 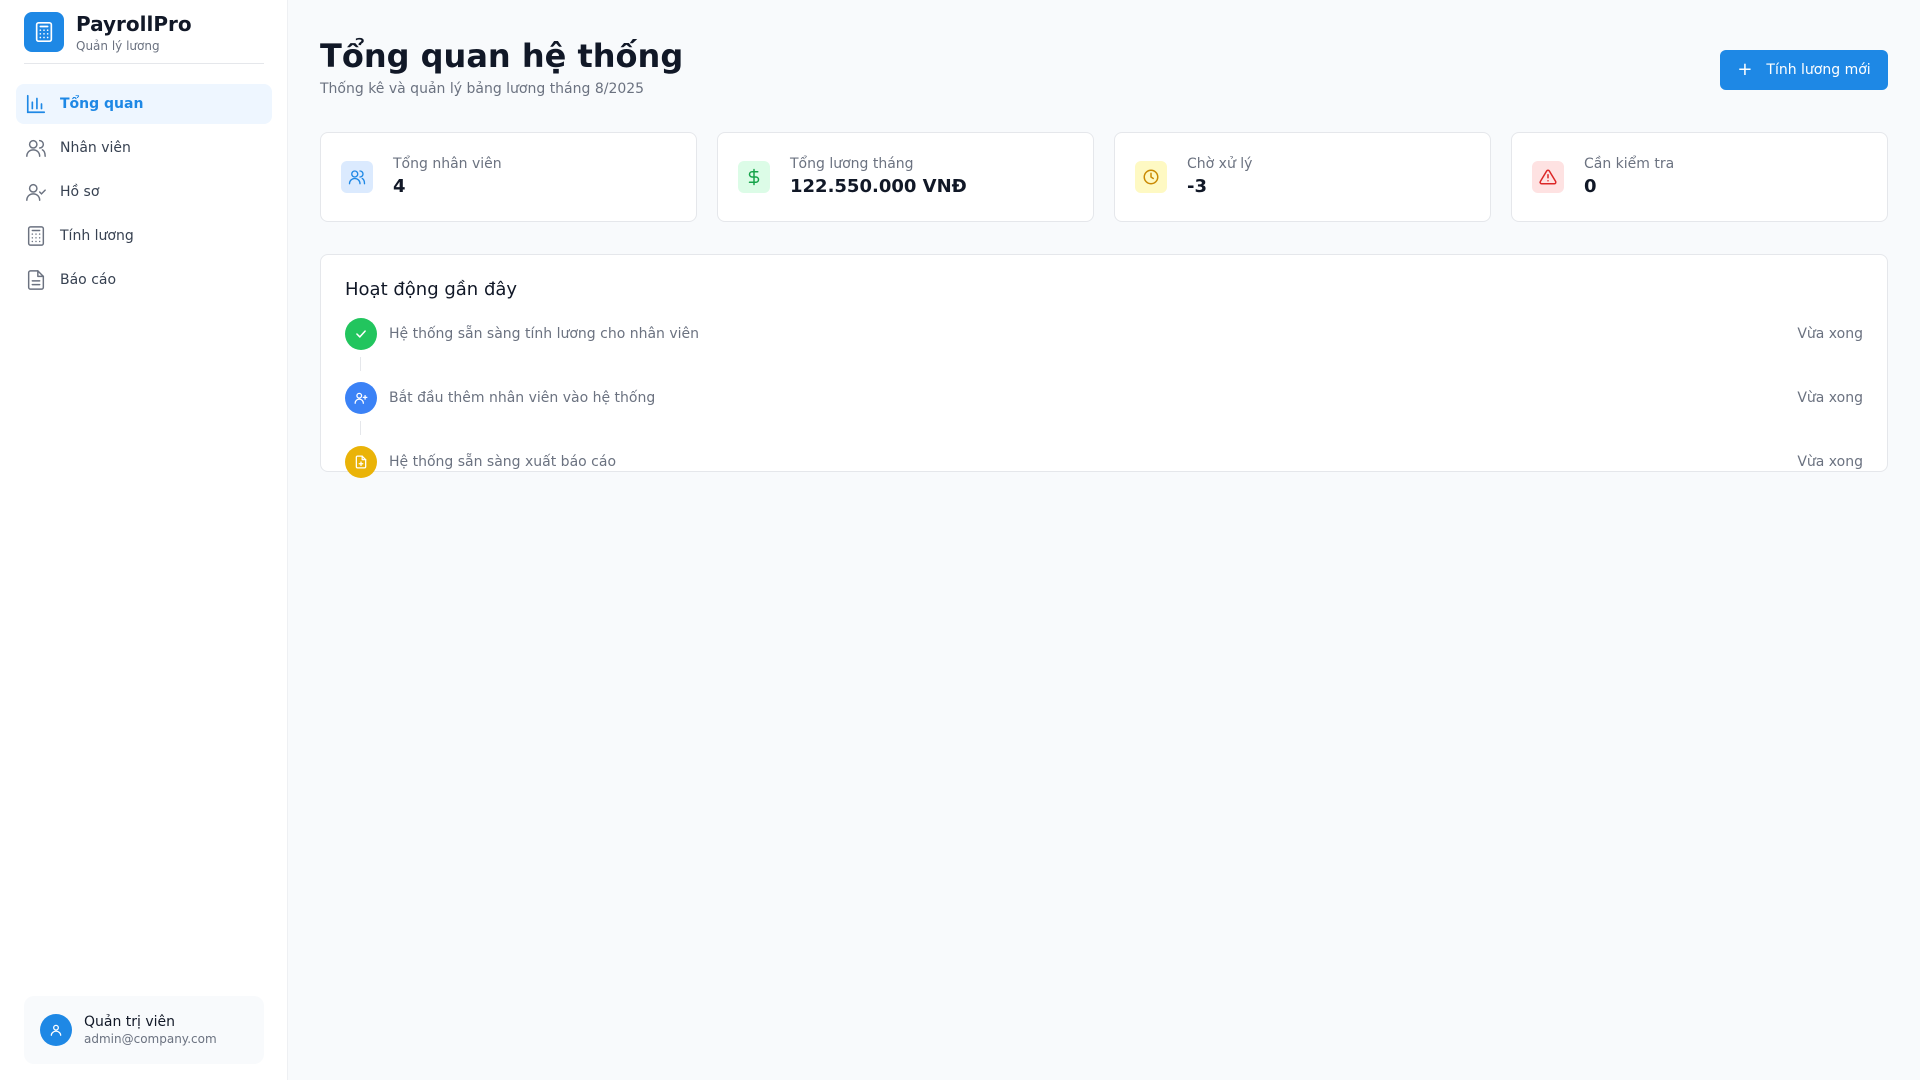 What do you see at coordinates (144, 280) in the screenshot?
I see `sidebar-item-reports: Báo cáo` at bounding box center [144, 280].